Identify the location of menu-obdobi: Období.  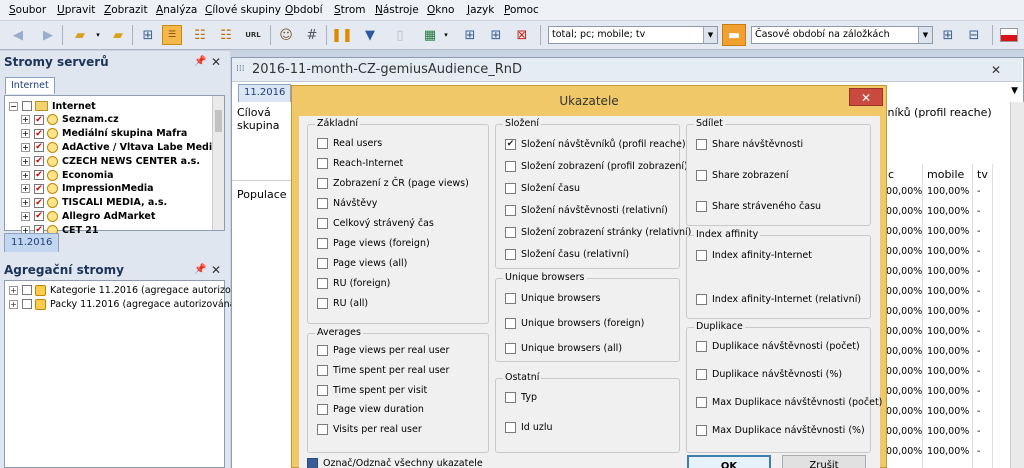
(304, 10).